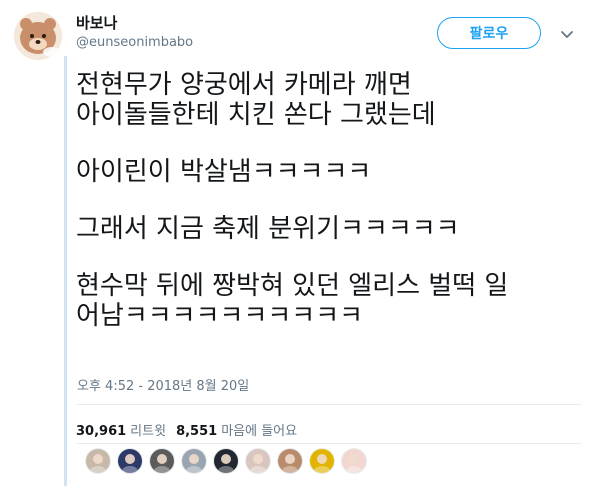  What do you see at coordinates (489, 33) in the screenshot?
I see `follow-button: 팔로우` at bounding box center [489, 33].